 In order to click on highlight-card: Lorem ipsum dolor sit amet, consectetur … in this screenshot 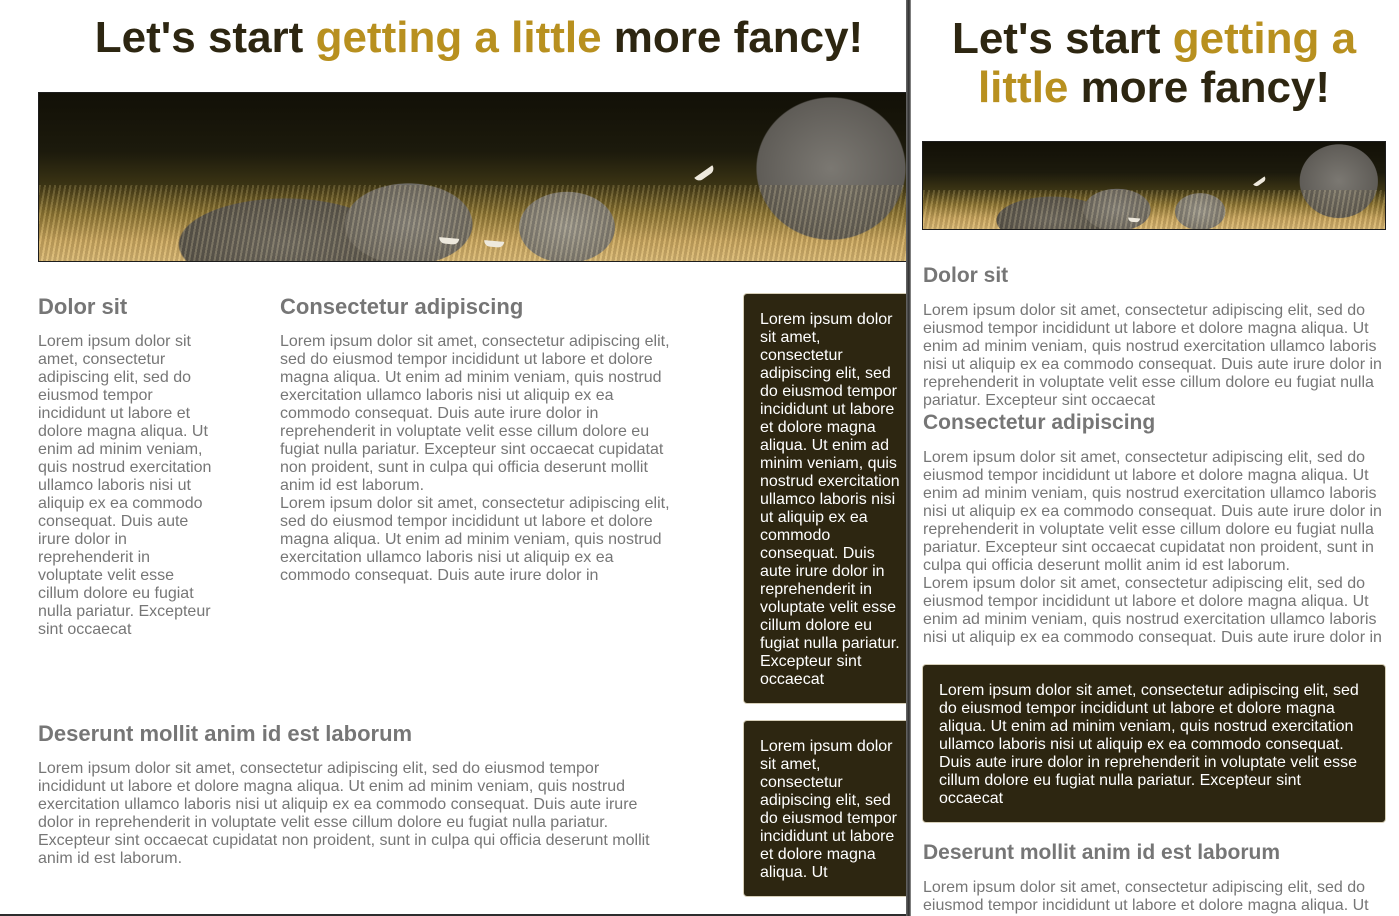, I will do `click(826, 498)`.